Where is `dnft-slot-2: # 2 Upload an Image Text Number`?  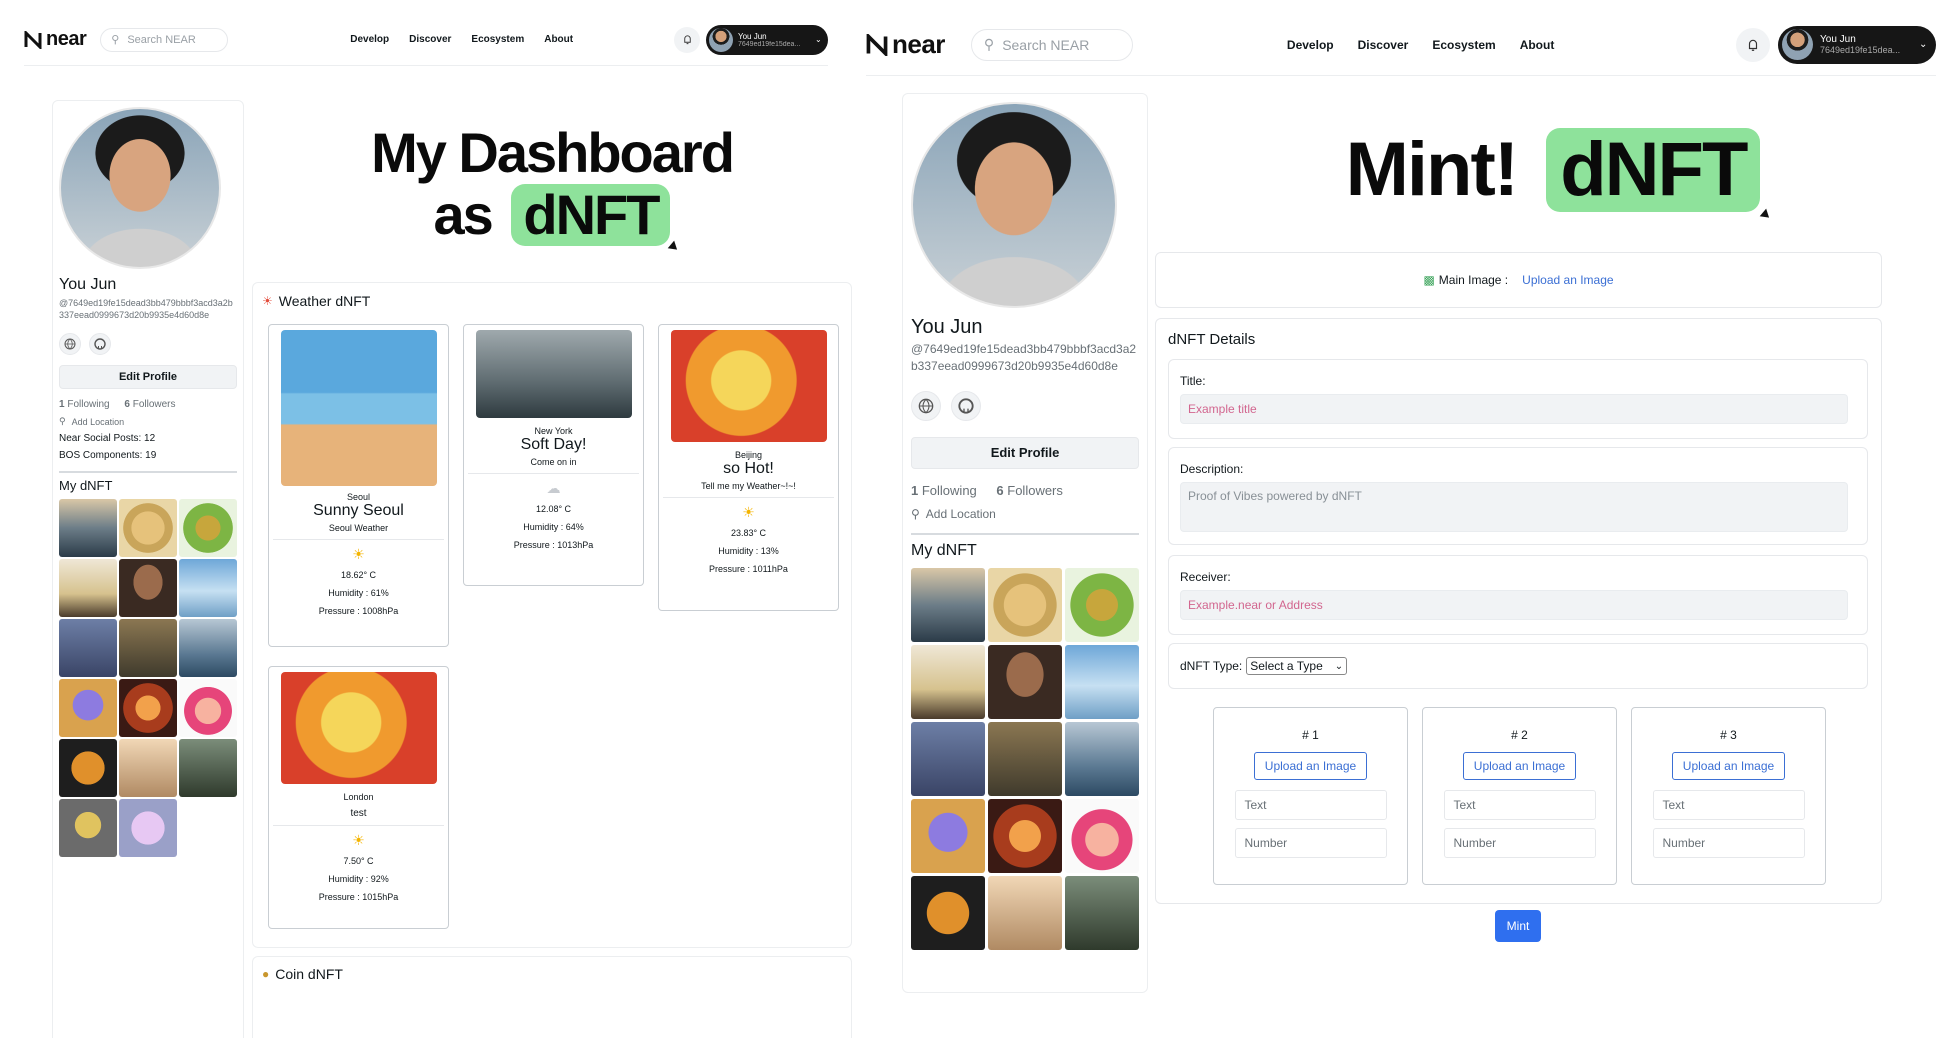
dnft-slot-2: # 2 Upload an Image Text Number is located at coordinates (1519, 796).